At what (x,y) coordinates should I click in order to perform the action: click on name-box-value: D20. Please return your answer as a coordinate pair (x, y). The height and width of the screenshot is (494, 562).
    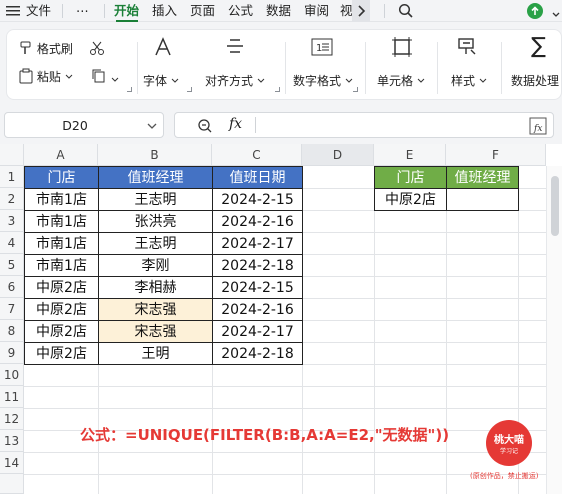
    Looking at the image, I should click on (75, 125).